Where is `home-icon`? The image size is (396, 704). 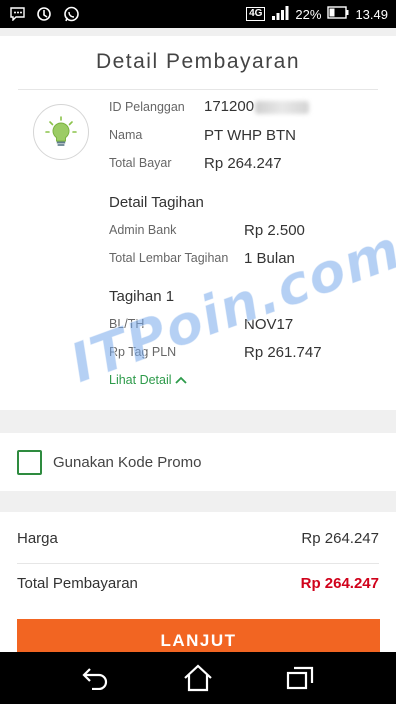
home-icon is located at coordinates (198, 678).